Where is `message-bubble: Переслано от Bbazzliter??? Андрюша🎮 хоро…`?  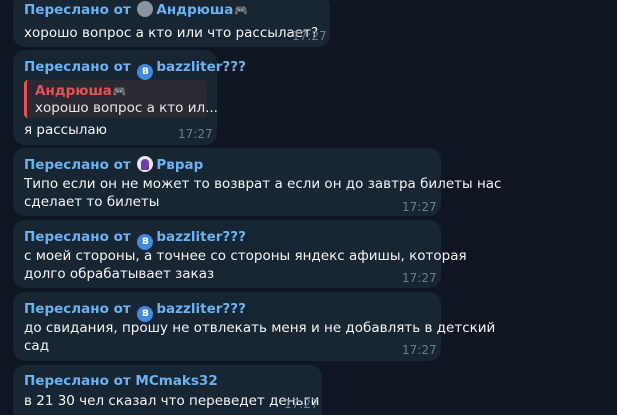
message-bubble: Переслано от Bbazzliter??? Андрюша🎮 хоро… is located at coordinates (129, 97).